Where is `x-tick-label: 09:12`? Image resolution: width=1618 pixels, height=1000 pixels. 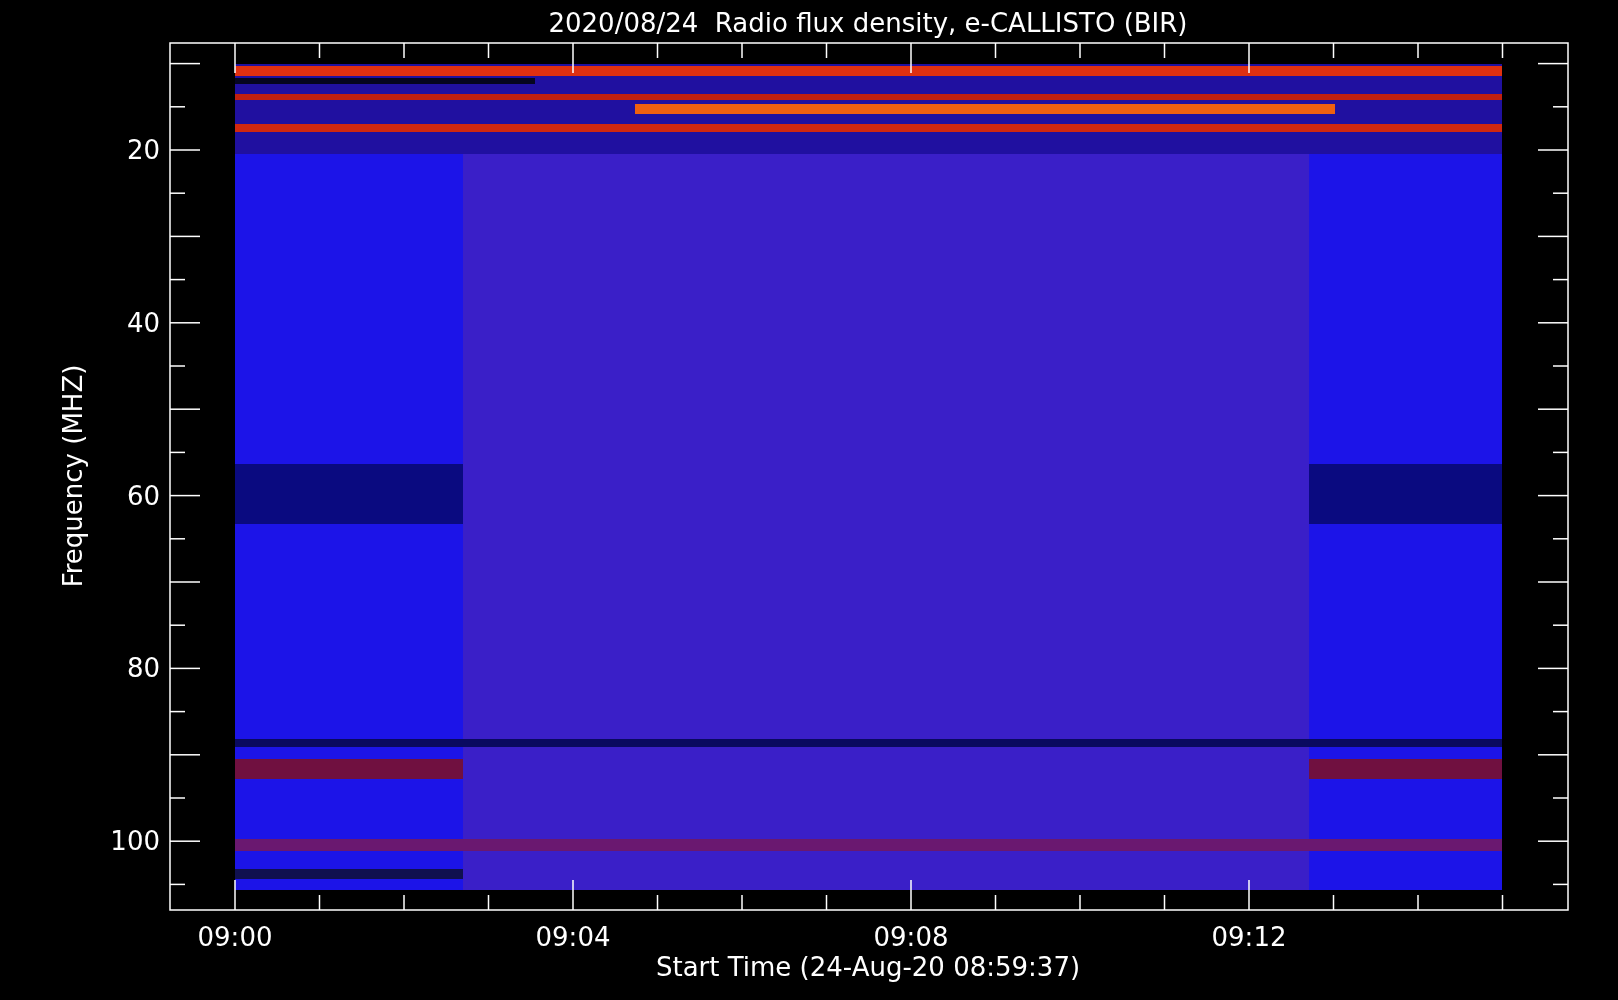 x-tick-label: 09:12 is located at coordinates (1249, 937).